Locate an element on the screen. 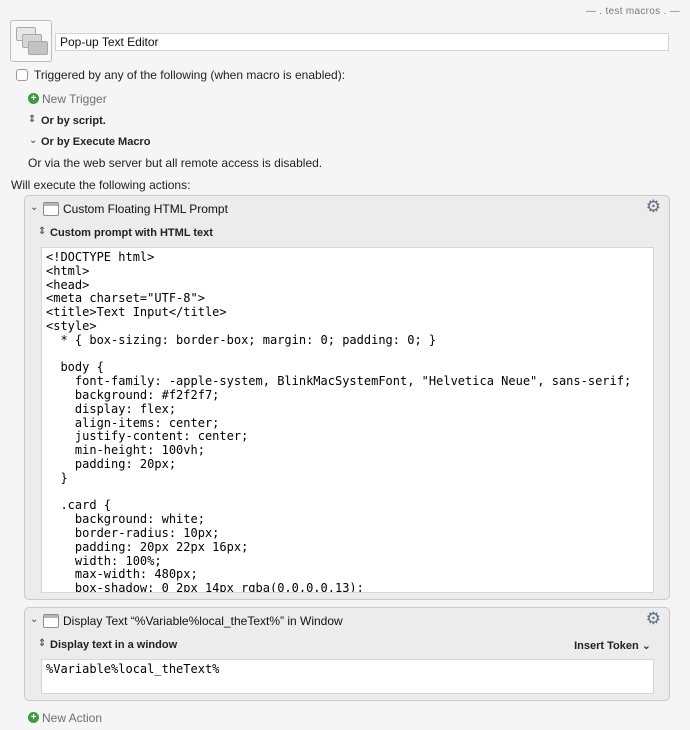 The height and width of the screenshot is (730, 690). macro-group-label: — . test macros . — is located at coordinates (632, 11).